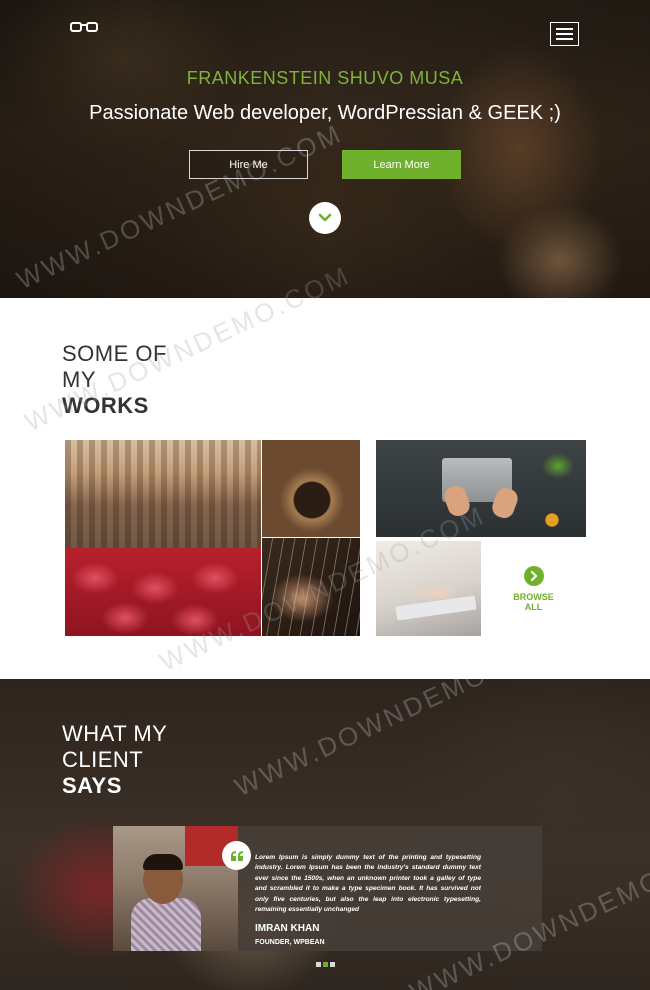 This screenshot has height=990, width=650. I want to click on client-role: FOUNDER, WPBEAN, so click(290, 942).